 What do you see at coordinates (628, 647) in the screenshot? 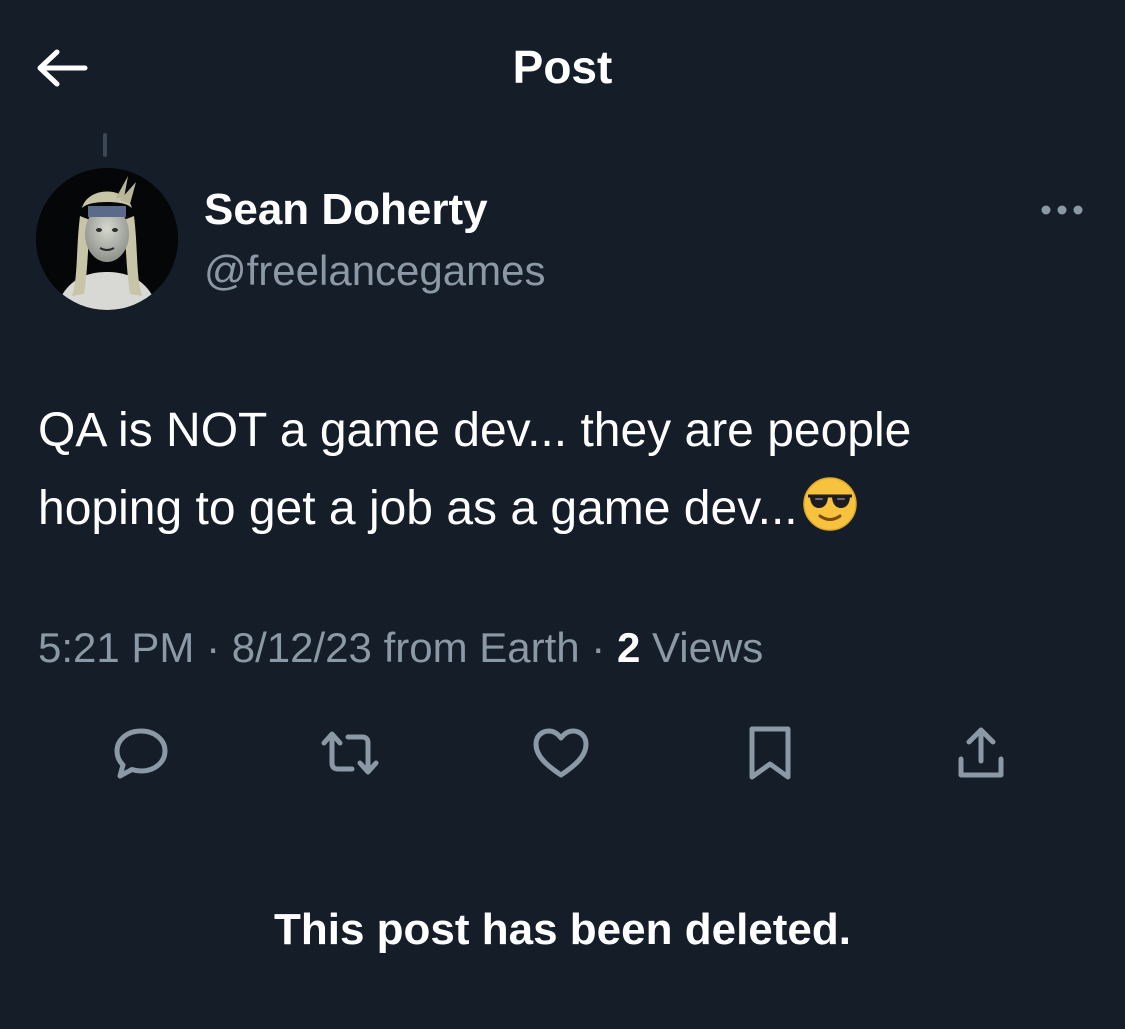
I see `views-count: 2` at bounding box center [628, 647].